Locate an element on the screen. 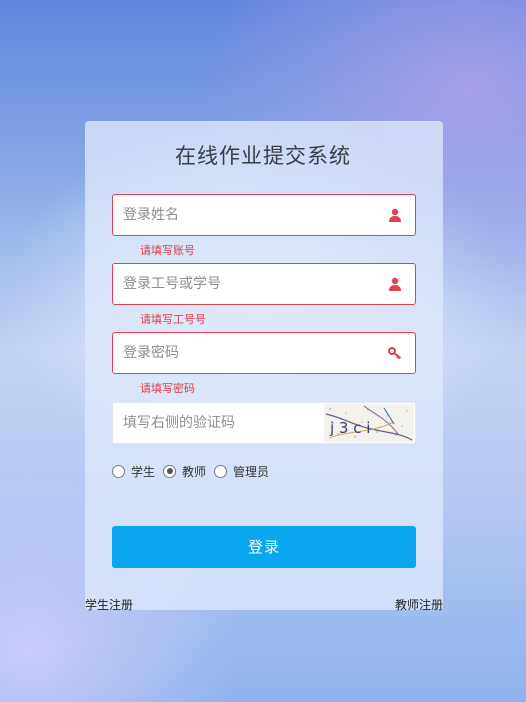  id-field: 登录工号或学号 is located at coordinates (264, 284).